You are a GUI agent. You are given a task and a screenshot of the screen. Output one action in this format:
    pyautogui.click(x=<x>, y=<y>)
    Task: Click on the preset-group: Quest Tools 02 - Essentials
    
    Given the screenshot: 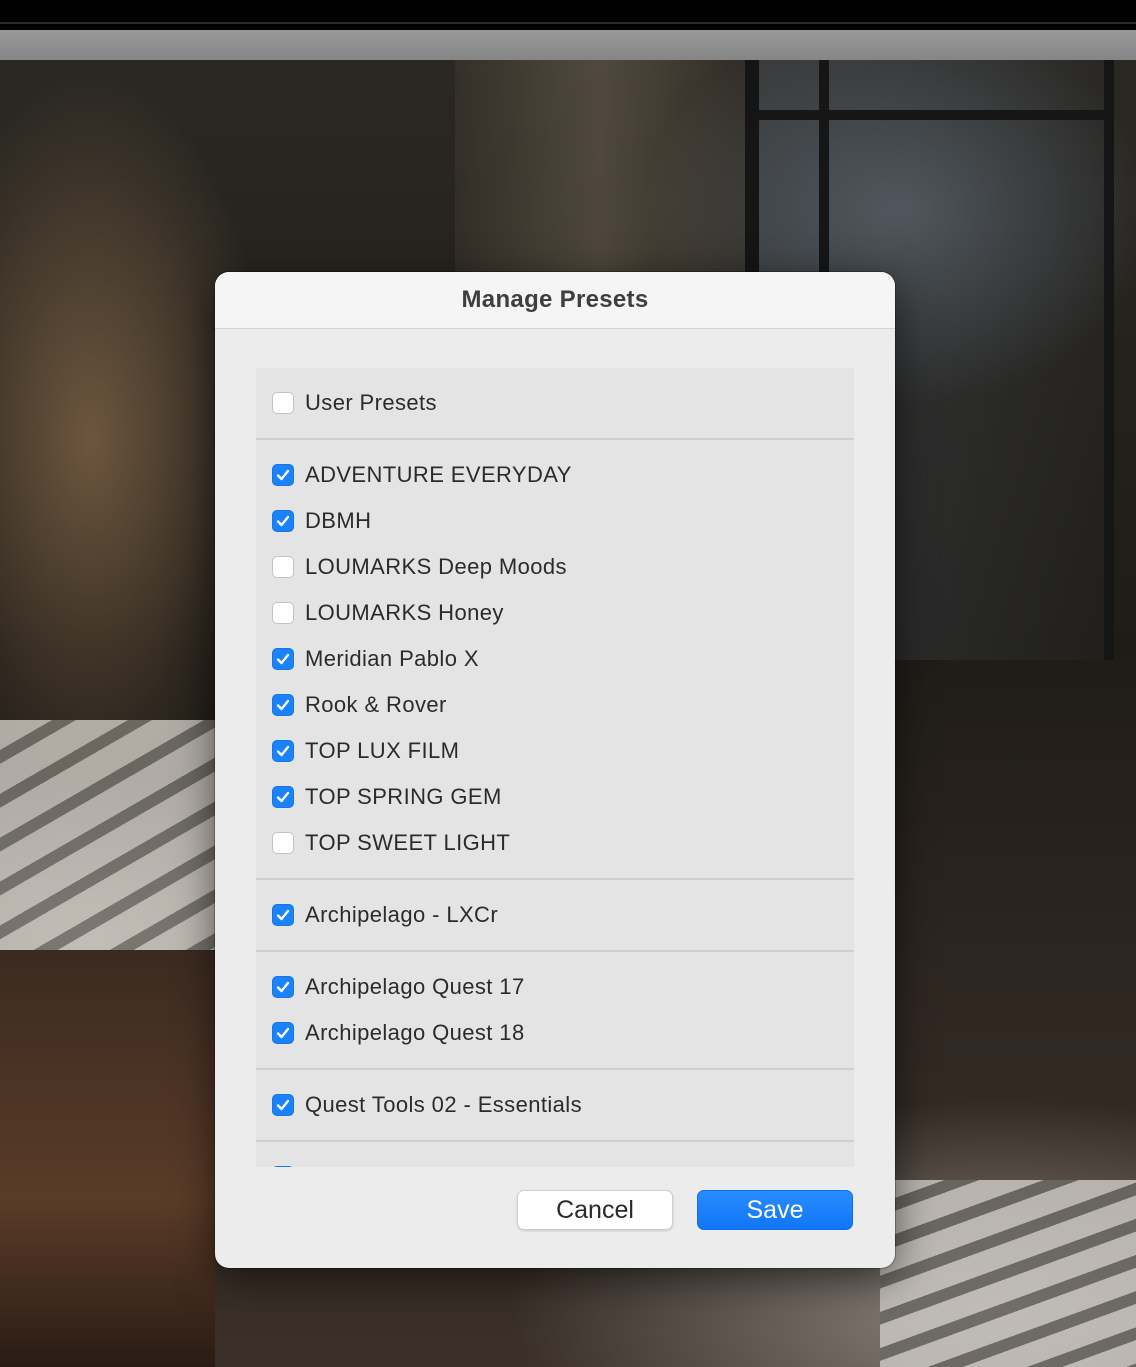 What is the action you would take?
    pyautogui.click(x=555, y=1106)
    